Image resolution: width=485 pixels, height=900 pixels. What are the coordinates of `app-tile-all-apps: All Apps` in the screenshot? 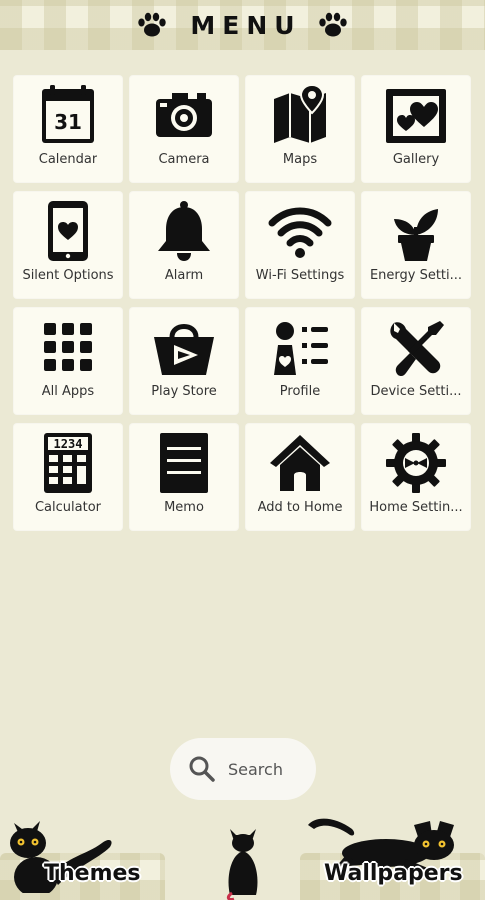 It's located at (68, 361).